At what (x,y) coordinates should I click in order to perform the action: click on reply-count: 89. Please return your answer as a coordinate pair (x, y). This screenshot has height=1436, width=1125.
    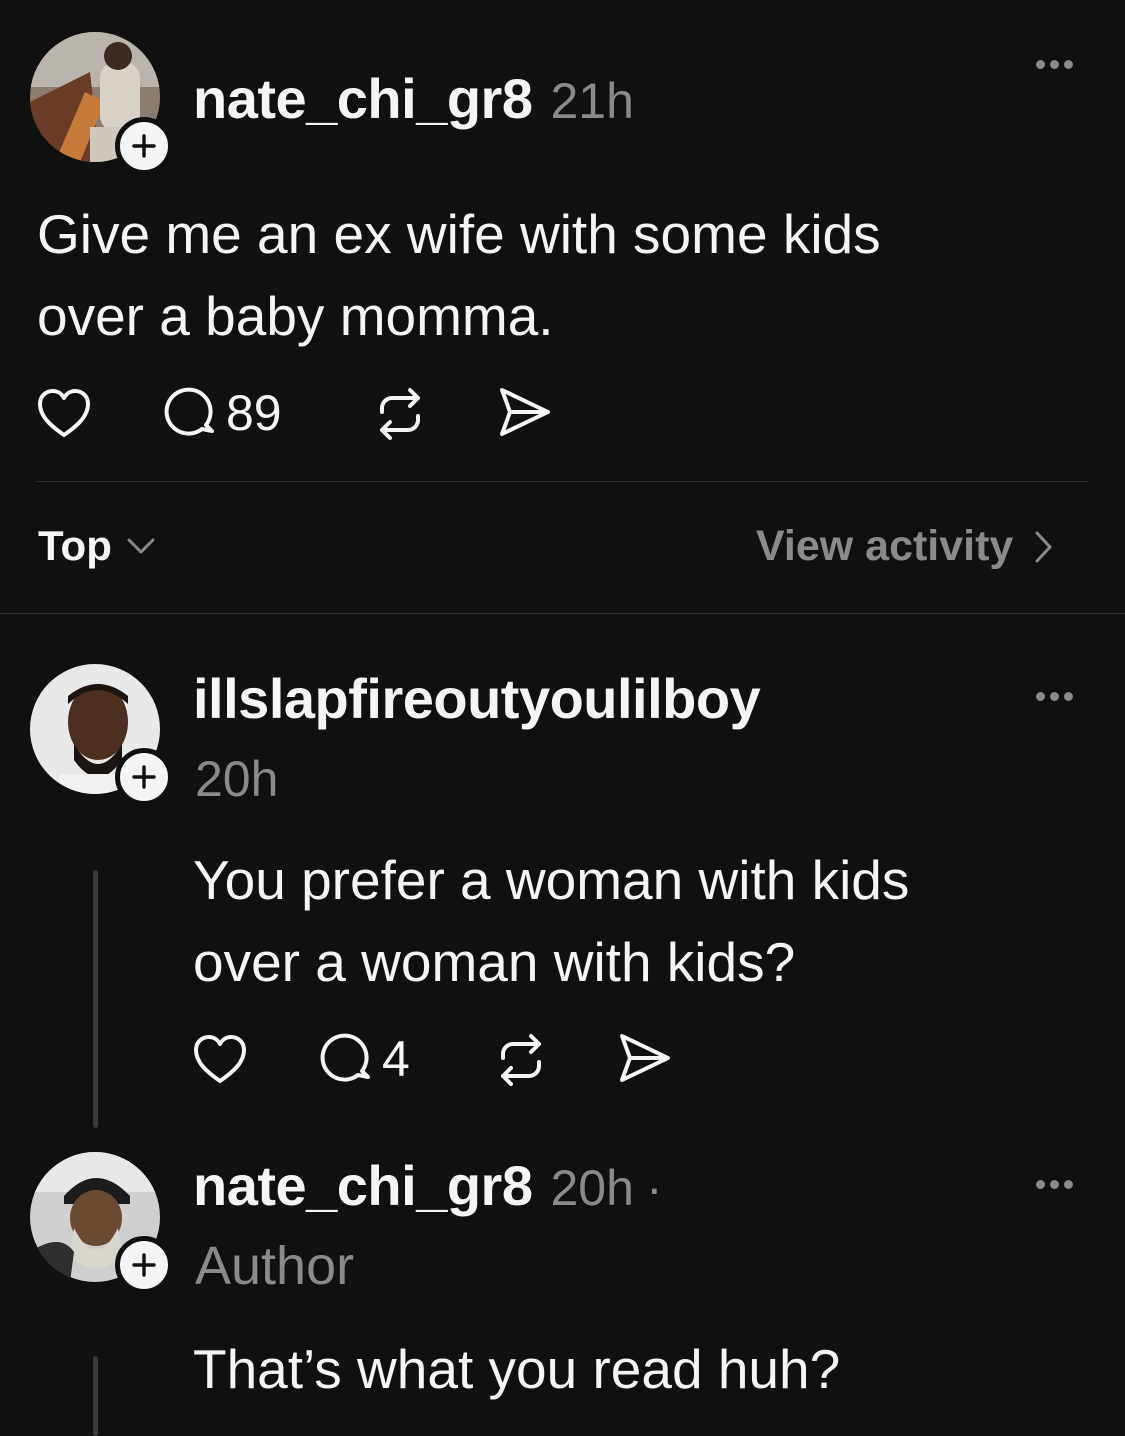
    Looking at the image, I should click on (254, 413).